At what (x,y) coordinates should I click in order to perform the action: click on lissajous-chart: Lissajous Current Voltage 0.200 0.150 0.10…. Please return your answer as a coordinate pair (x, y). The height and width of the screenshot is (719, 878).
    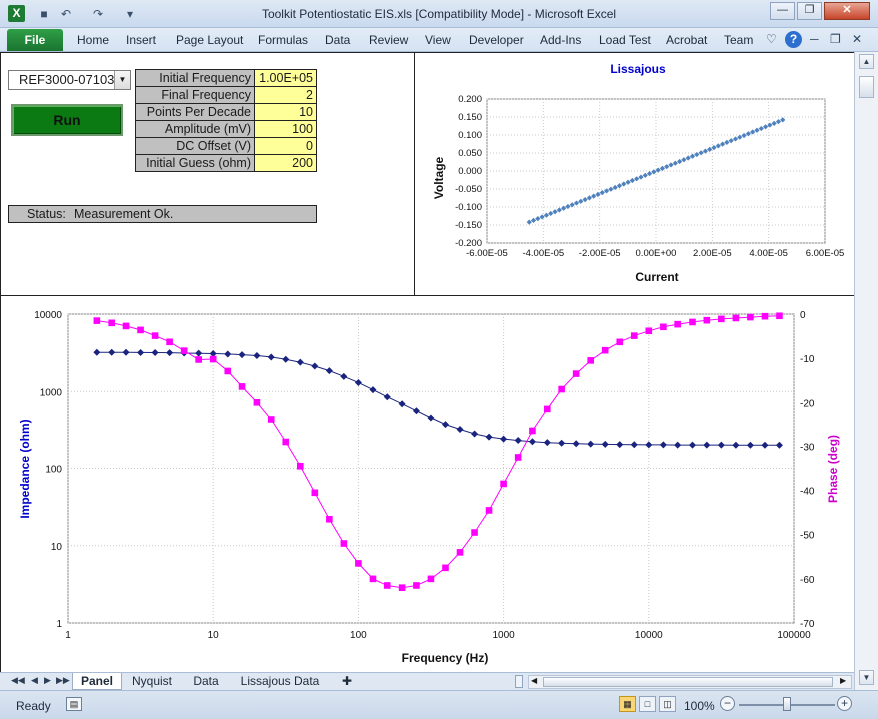
    Looking at the image, I should click on (638, 173).